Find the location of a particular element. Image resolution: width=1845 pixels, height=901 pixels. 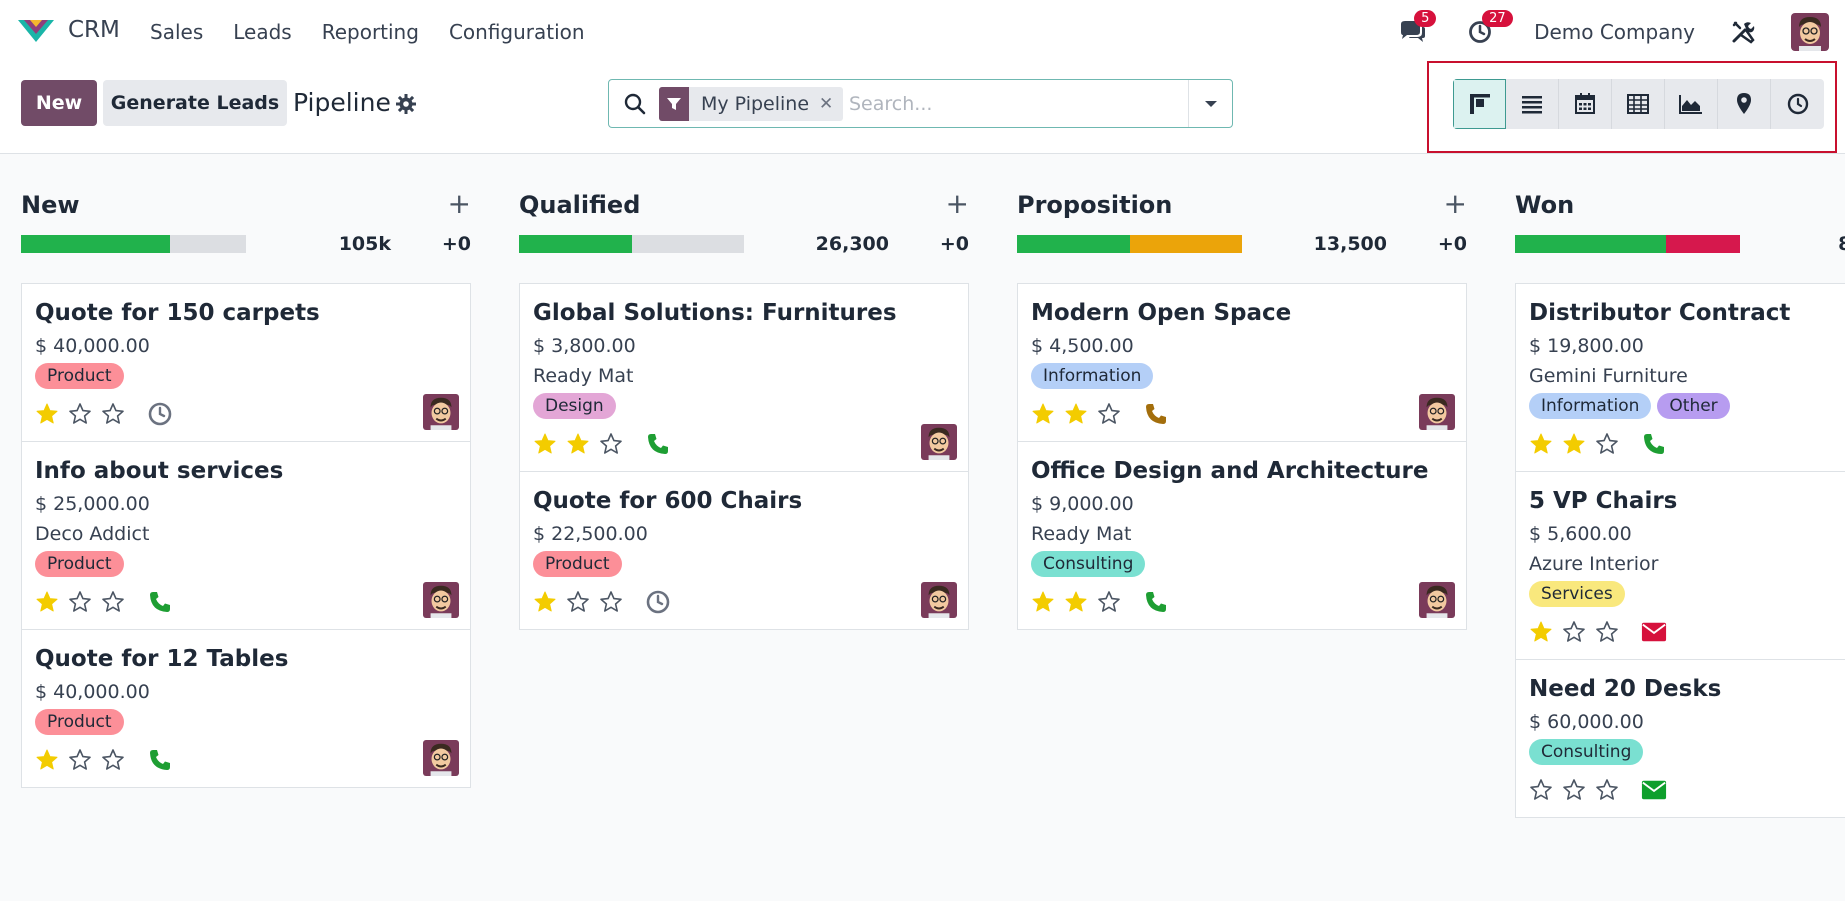

graph-view-button is located at coordinates (1691, 104).